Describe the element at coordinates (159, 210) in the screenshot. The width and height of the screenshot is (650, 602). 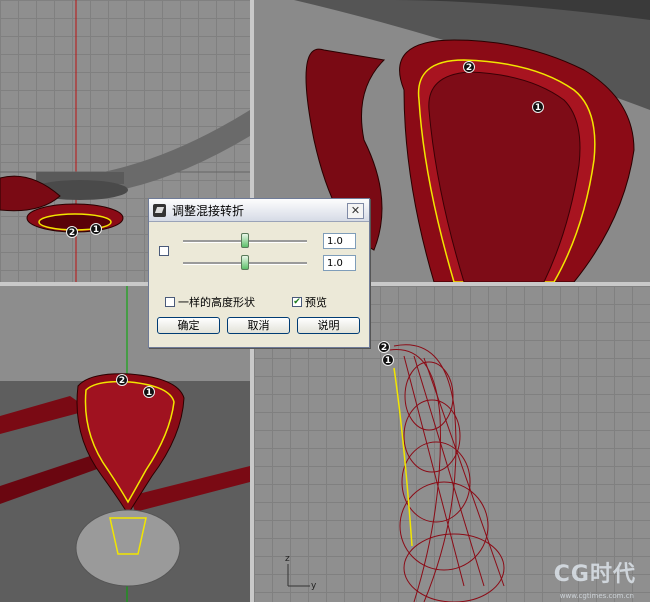
I see `app-icon` at that location.